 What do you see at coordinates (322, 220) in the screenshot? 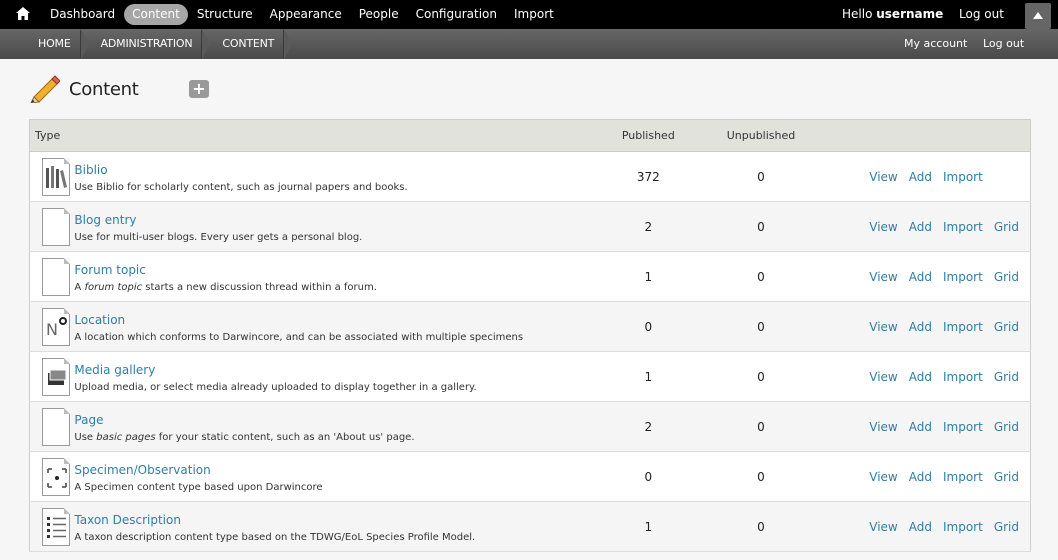
I see `content-type-name-blog-entry: Blog entry` at bounding box center [322, 220].